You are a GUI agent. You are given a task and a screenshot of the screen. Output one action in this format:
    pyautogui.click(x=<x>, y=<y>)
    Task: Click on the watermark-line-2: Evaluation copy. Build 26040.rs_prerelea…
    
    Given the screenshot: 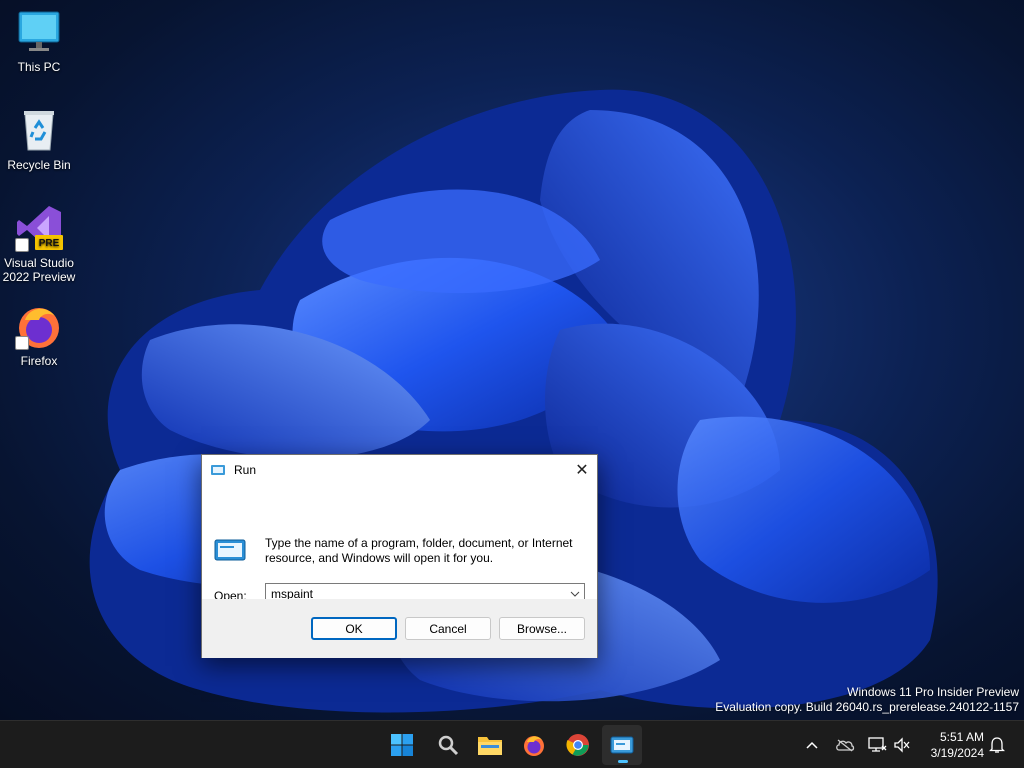 What is the action you would take?
    pyautogui.click(x=867, y=707)
    